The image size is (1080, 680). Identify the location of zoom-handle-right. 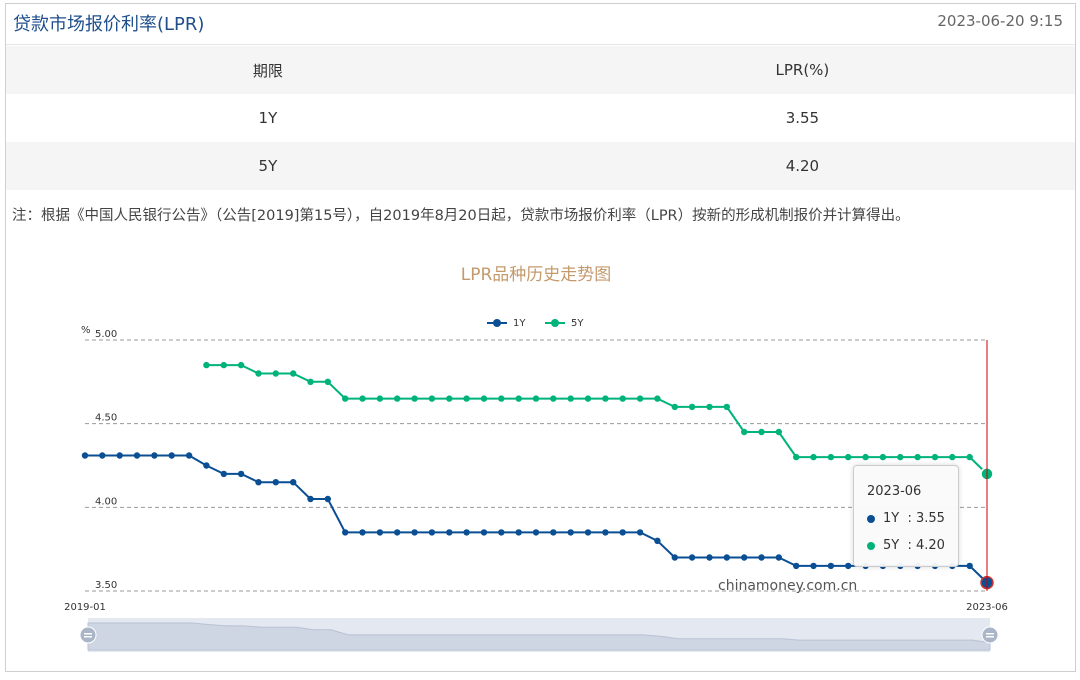
(990, 635).